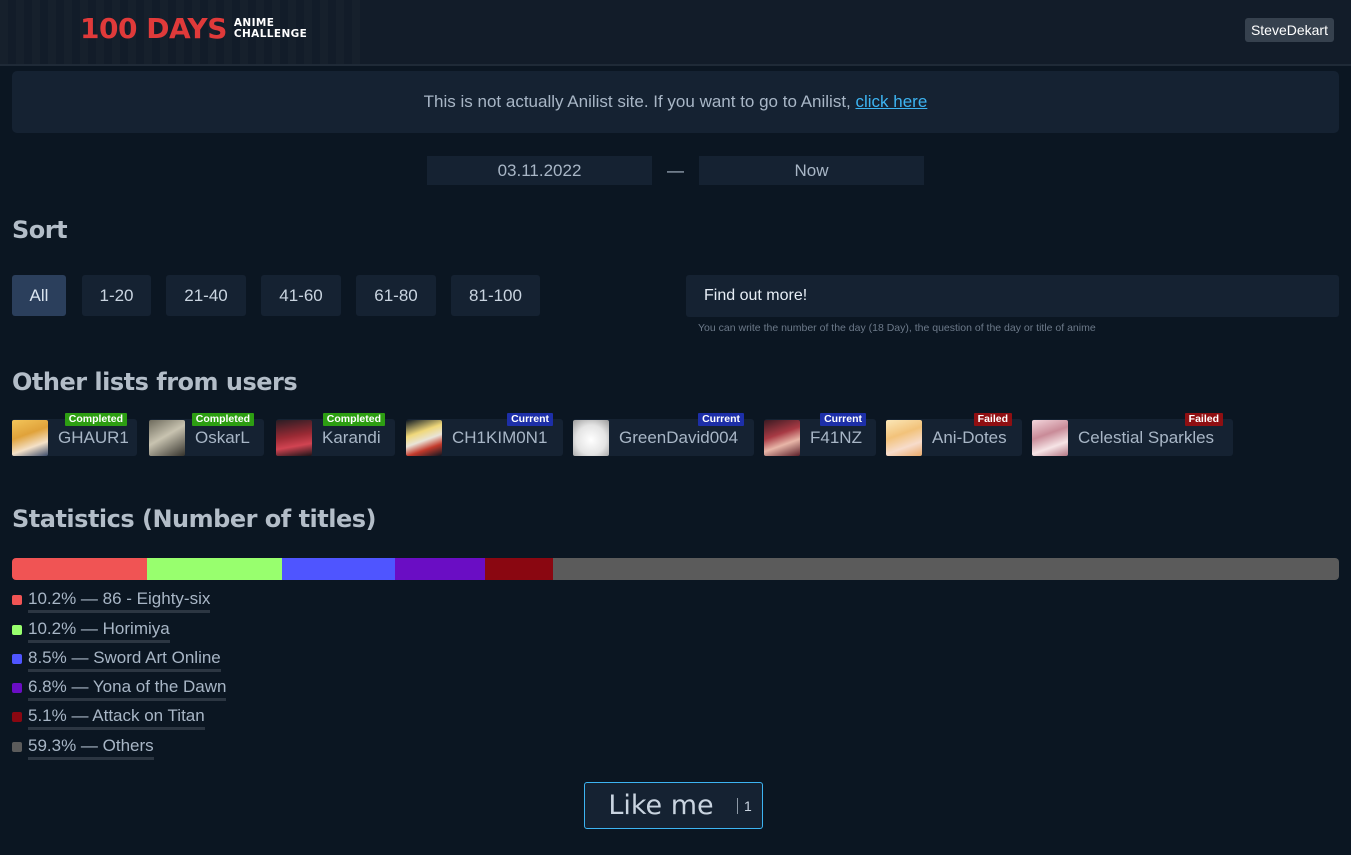 This screenshot has height=855, width=1351. What do you see at coordinates (892, 101) in the screenshot?
I see `anilist-link: click here` at bounding box center [892, 101].